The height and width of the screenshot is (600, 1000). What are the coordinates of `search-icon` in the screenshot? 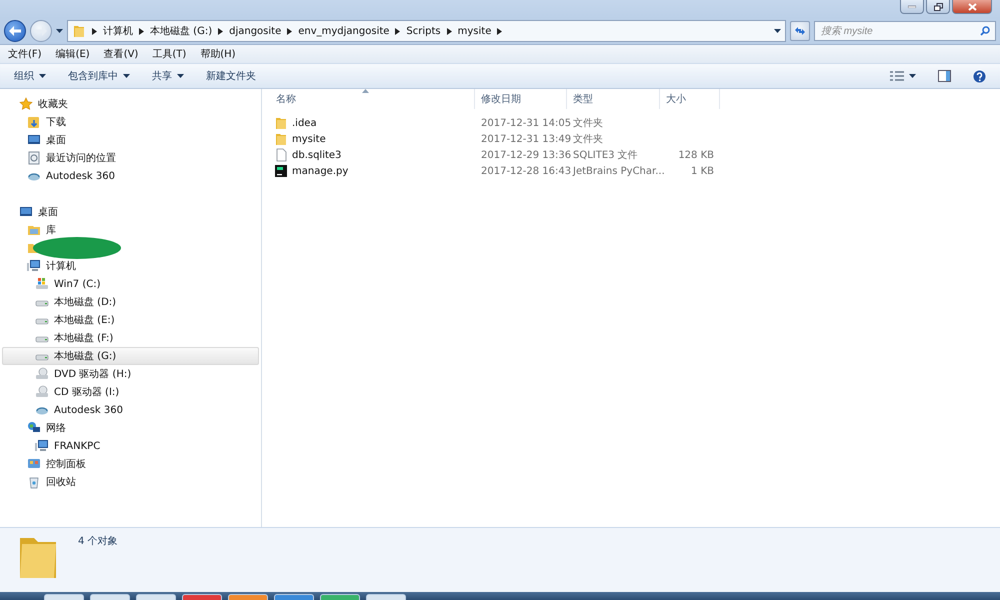 It's located at (985, 31).